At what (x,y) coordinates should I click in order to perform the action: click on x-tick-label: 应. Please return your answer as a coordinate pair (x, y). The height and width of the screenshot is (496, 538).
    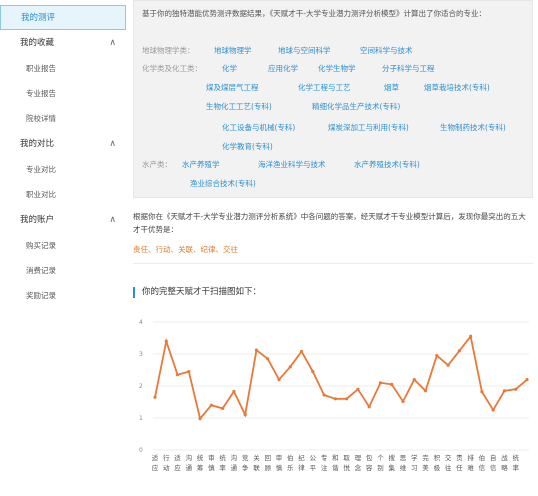
    Looking at the image, I should click on (155, 467).